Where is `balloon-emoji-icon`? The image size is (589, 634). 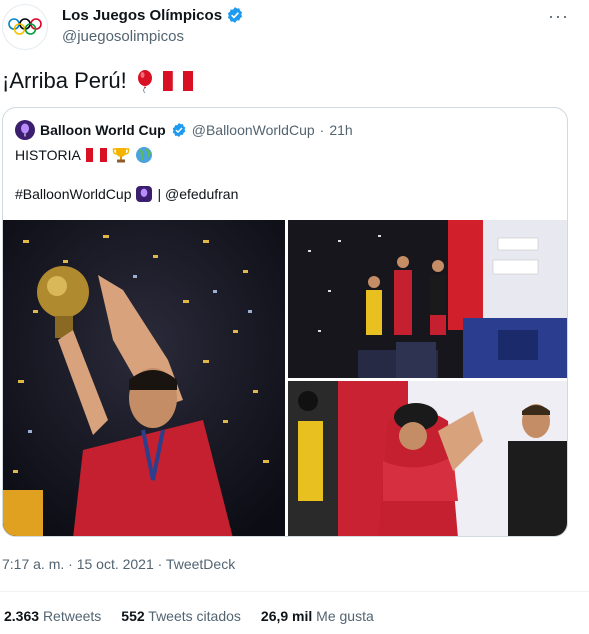 balloon-emoji-icon is located at coordinates (144, 81).